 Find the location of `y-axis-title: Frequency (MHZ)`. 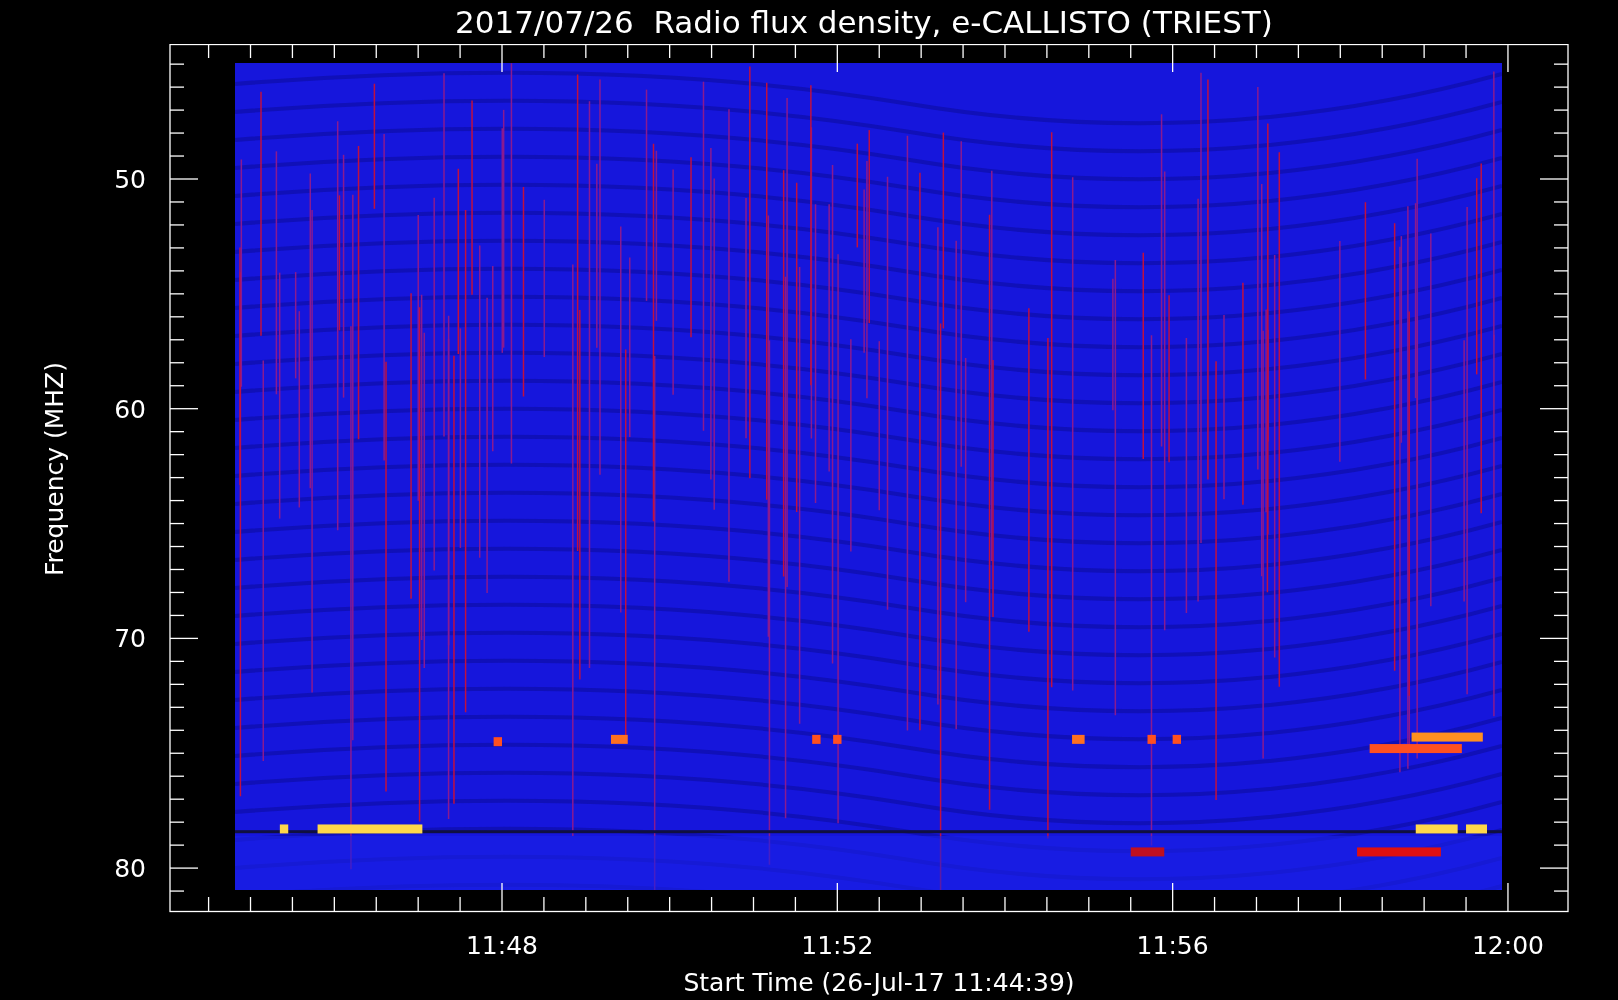

y-axis-title: Frequency (MHZ) is located at coordinates (55, 469).